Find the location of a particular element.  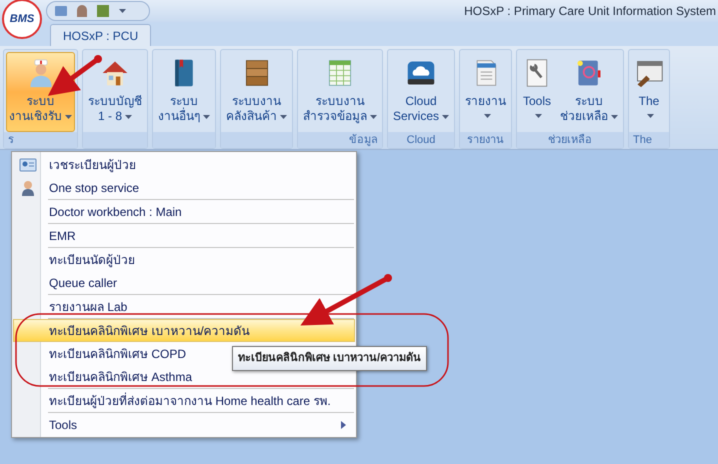

annotation-arrow is located at coordinates (75, 75).